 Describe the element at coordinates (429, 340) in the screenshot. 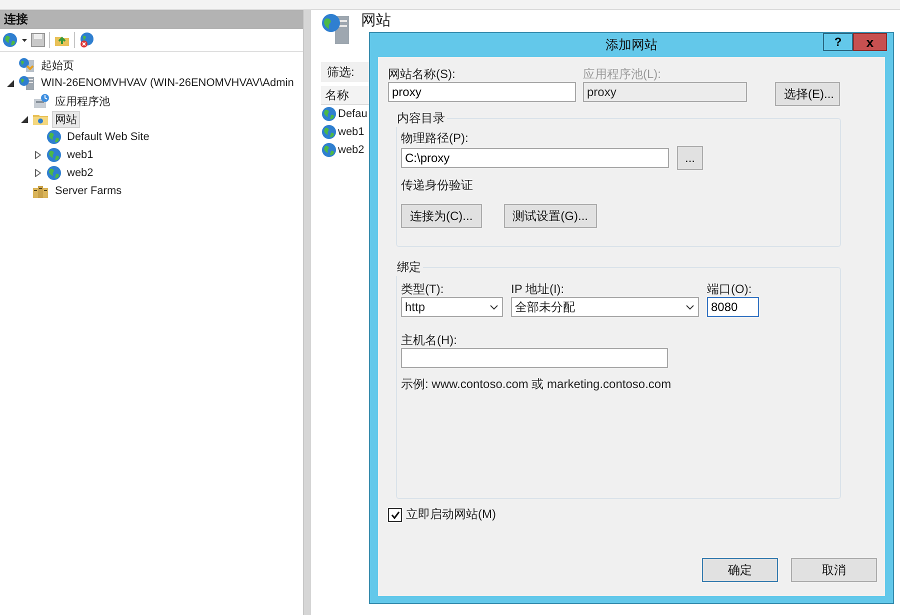

I see `field-label: 主机名(H):` at that location.